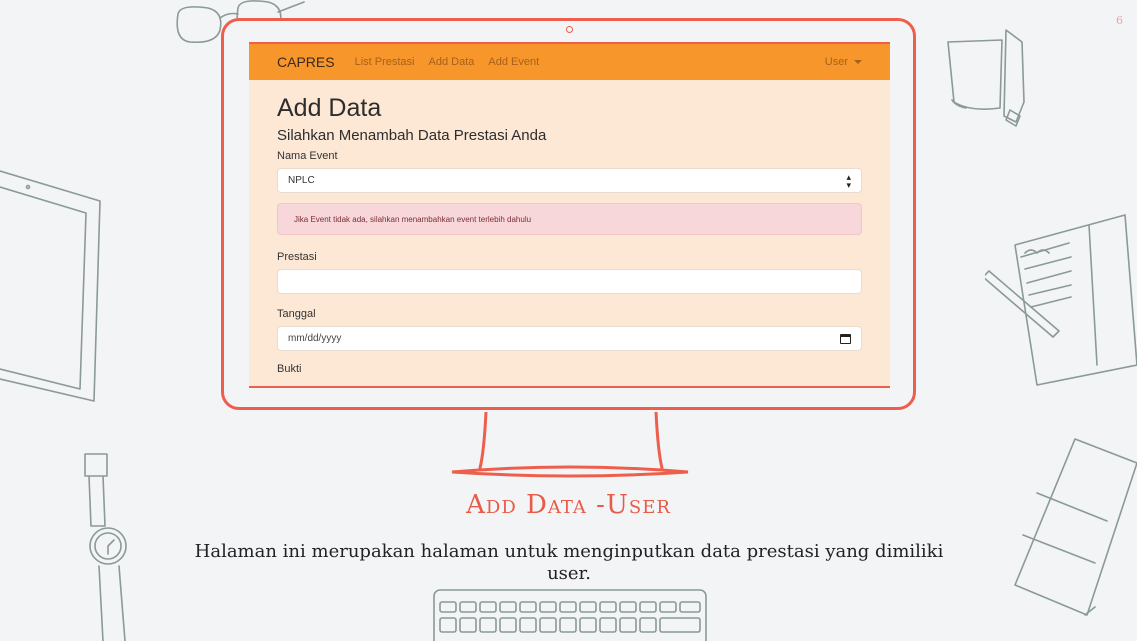  I want to click on tablet-doodle, so click(50, 286).